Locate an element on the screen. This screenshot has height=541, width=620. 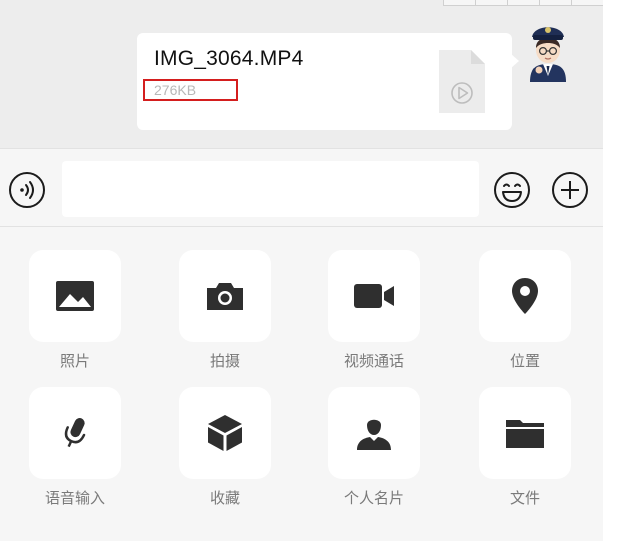
panel-item-photo-box is located at coordinates (75, 296).